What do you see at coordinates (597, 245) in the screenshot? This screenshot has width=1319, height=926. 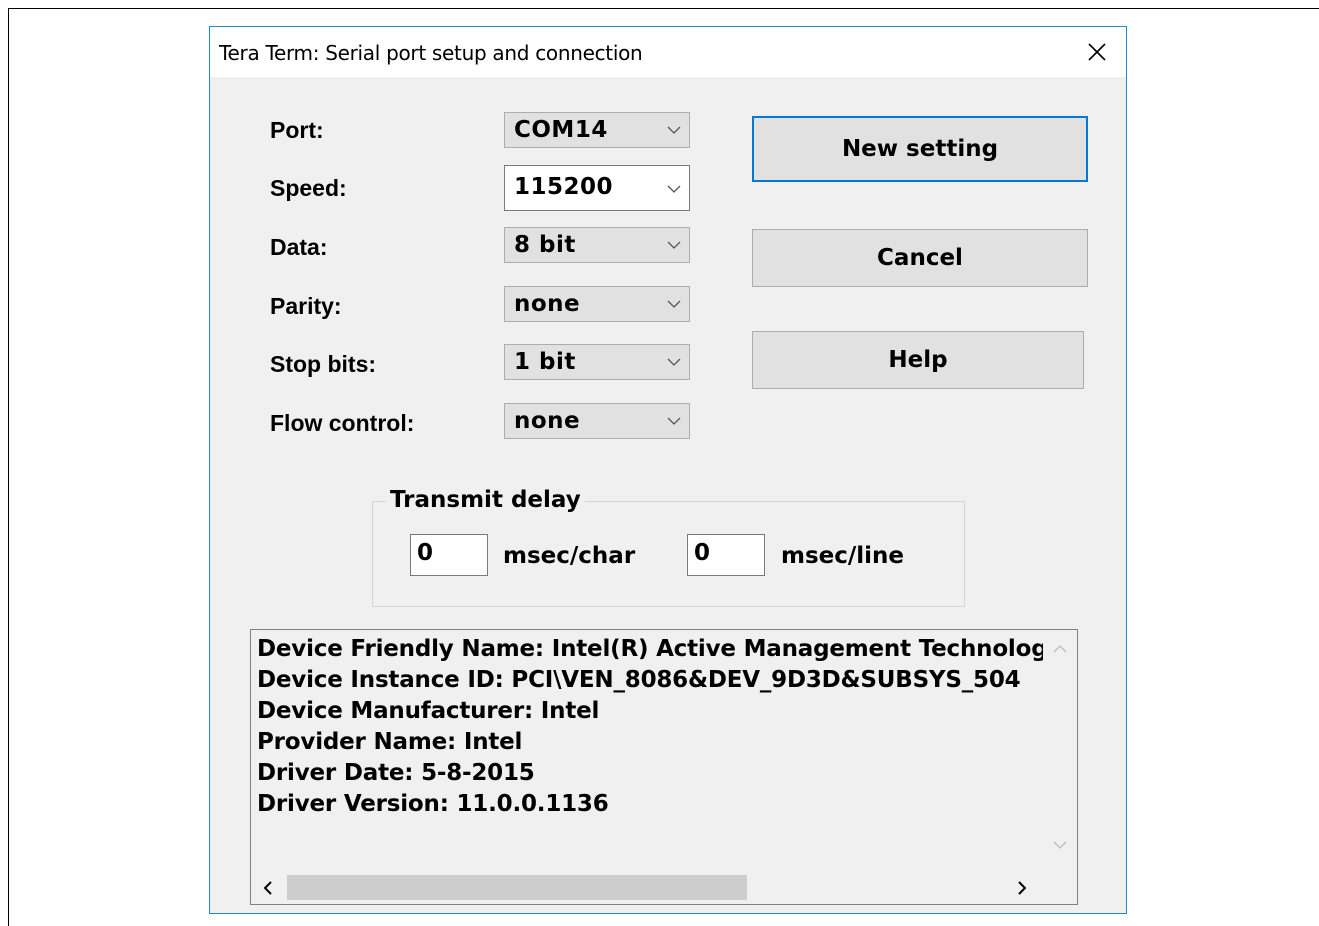 I see `data-bits-select: 8 bit` at bounding box center [597, 245].